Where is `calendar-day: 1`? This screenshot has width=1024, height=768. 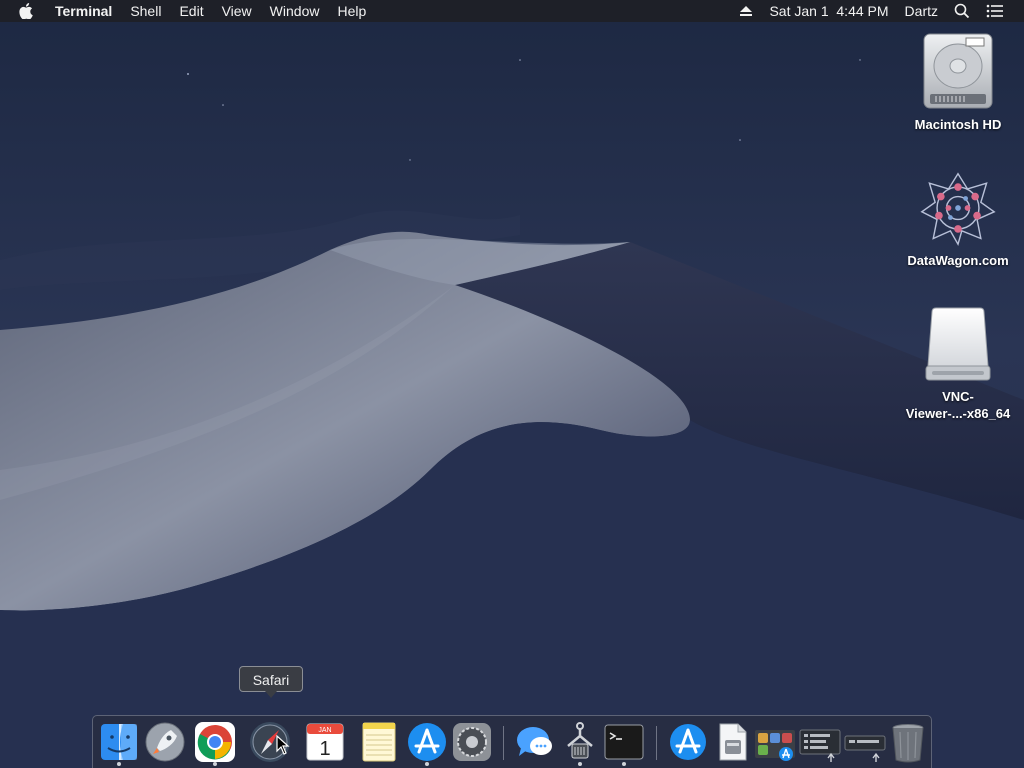 calendar-day: 1 is located at coordinates (324, 749).